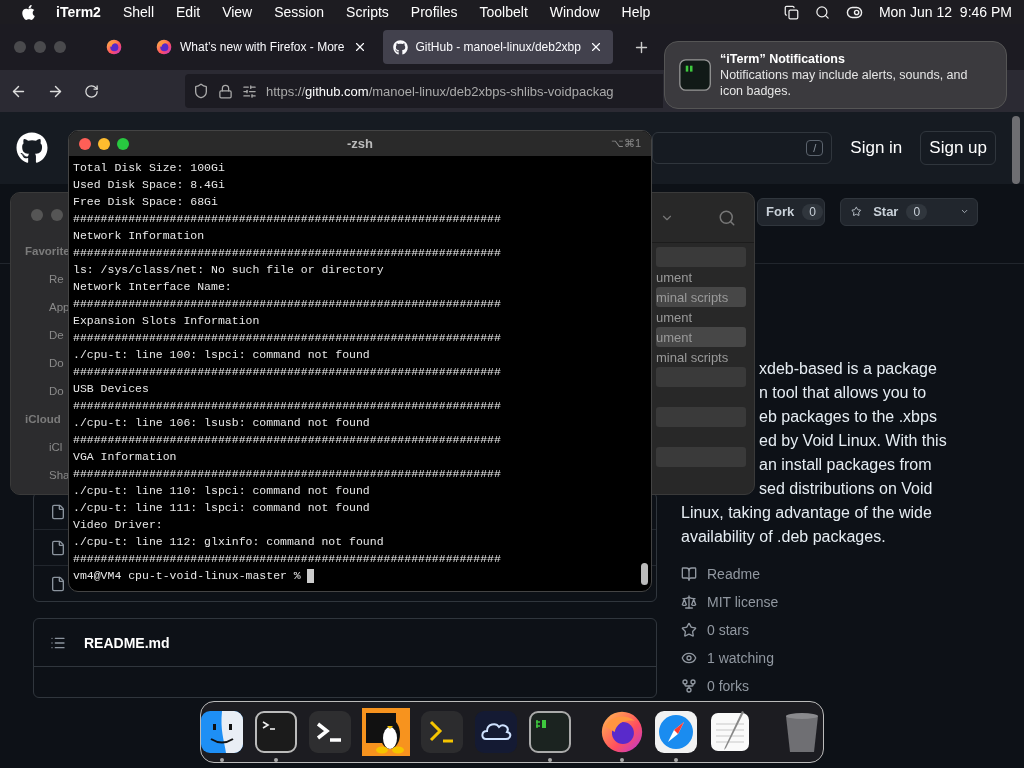 This screenshot has width=1024, height=768. What do you see at coordinates (574, 12) in the screenshot?
I see `menu-item: Window` at bounding box center [574, 12].